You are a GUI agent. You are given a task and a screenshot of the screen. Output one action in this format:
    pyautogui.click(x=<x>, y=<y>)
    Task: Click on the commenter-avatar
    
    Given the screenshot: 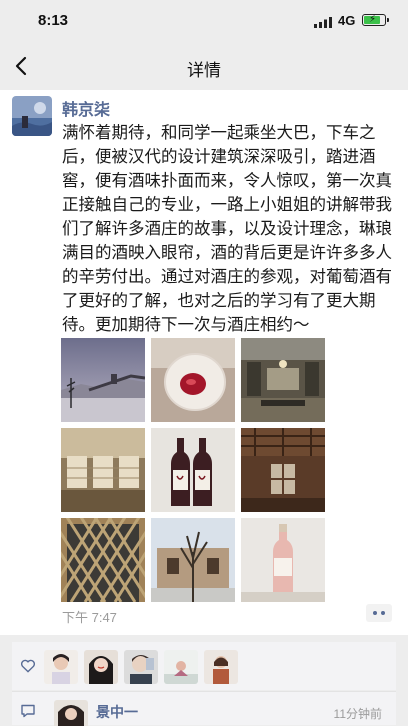 What is the action you would take?
    pyautogui.click(x=71, y=713)
    